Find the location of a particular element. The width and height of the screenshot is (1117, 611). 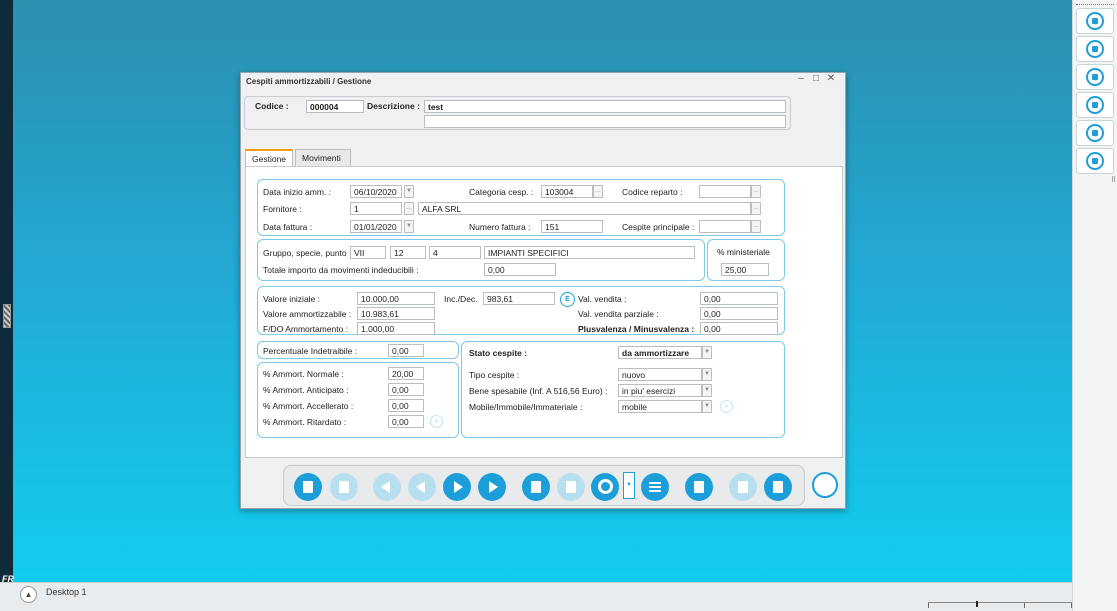

valore-iniziale-field: 10.000,00 is located at coordinates (396, 298).